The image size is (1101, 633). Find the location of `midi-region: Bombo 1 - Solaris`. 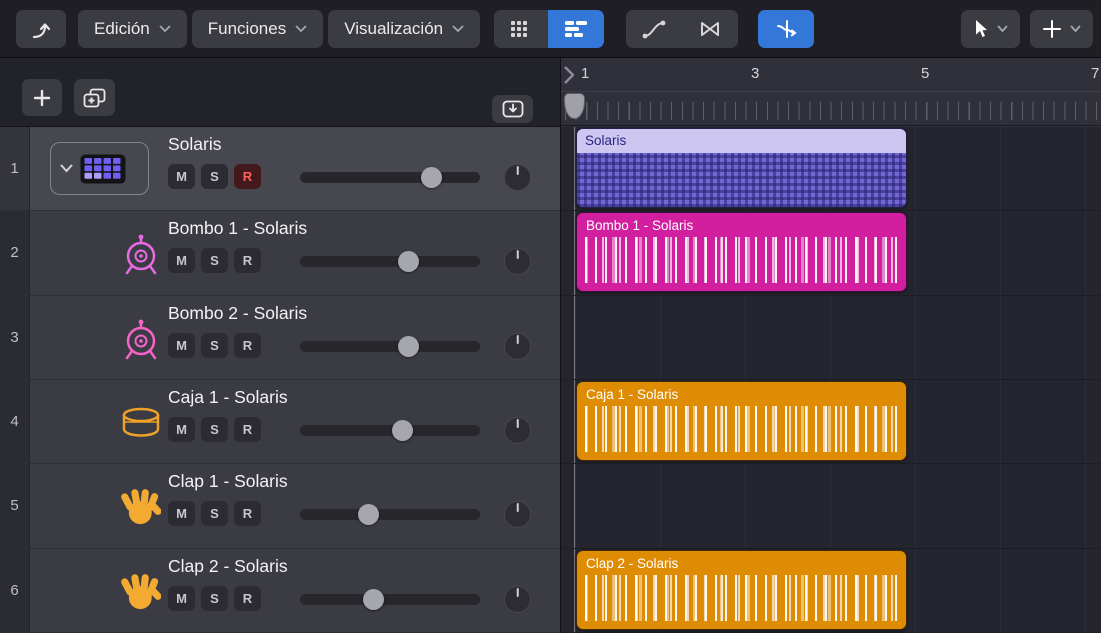

midi-region: Bombo 1 - Solaris is located at coordinates (741, 252).